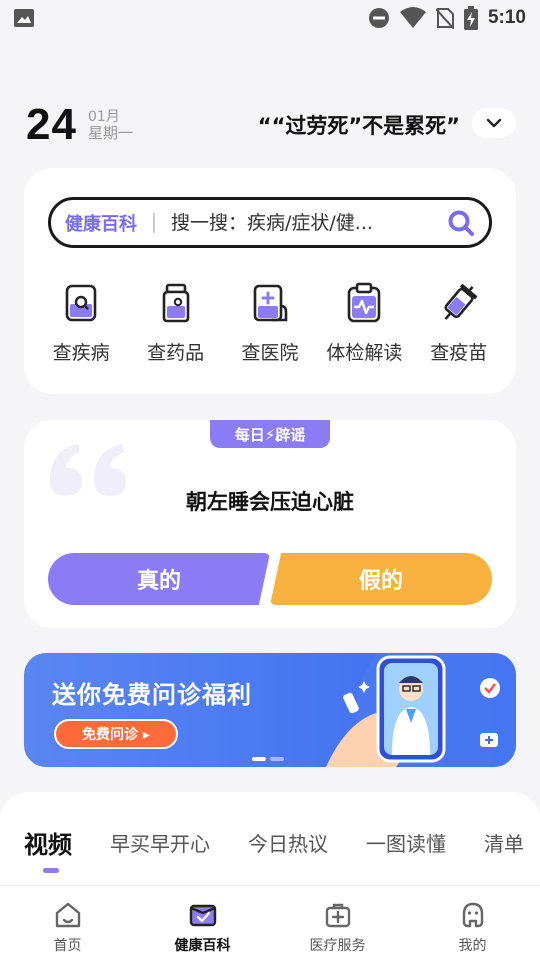  I want to click on chevron-down-icon, so click(494, 123).